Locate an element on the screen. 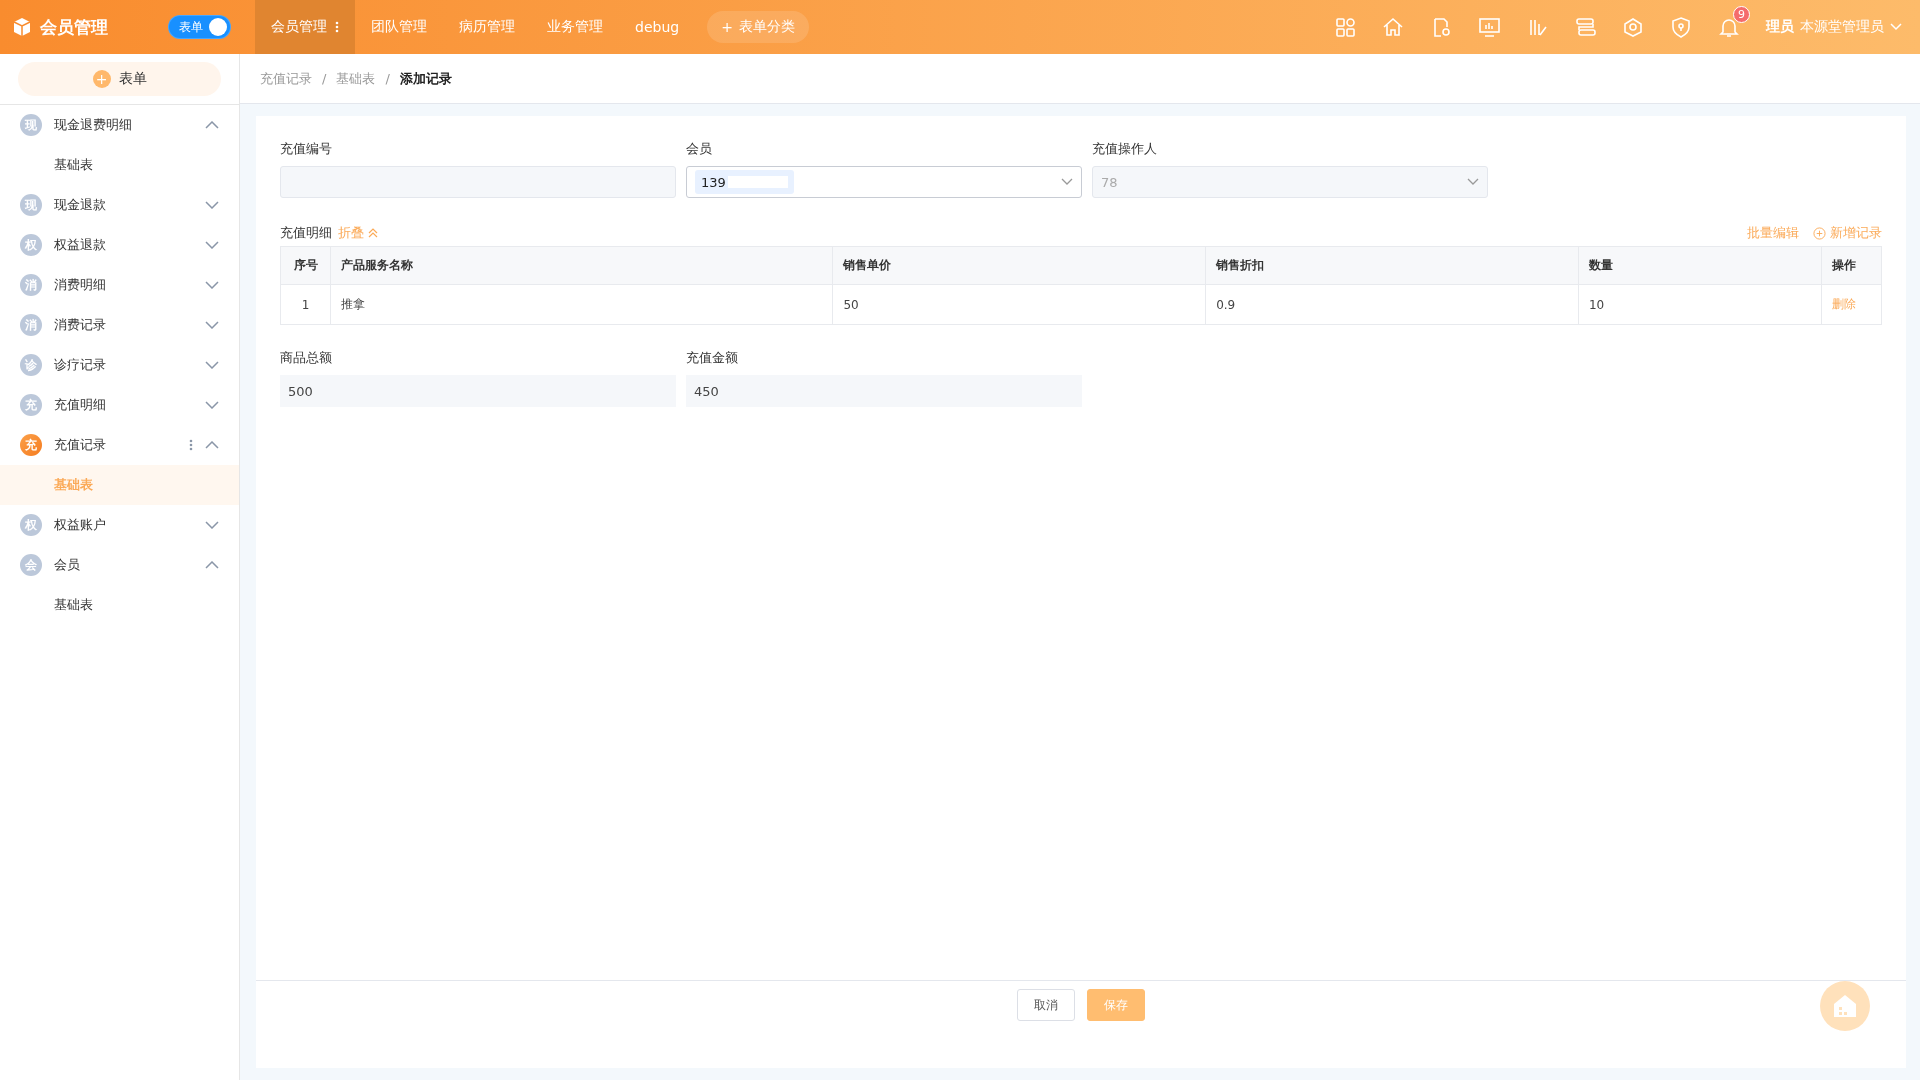 This screenshot has height=1080, width=1920. readonly-field: 500 is located at coordinates (478, 391).